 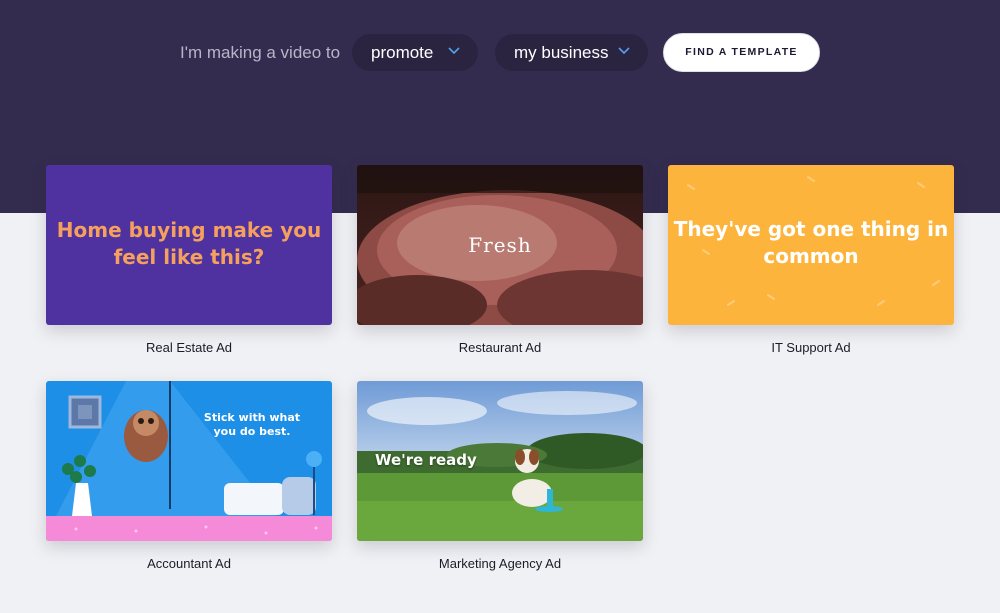 I want to click on template-title: IT Support Ad, so click(x=811, y=347).